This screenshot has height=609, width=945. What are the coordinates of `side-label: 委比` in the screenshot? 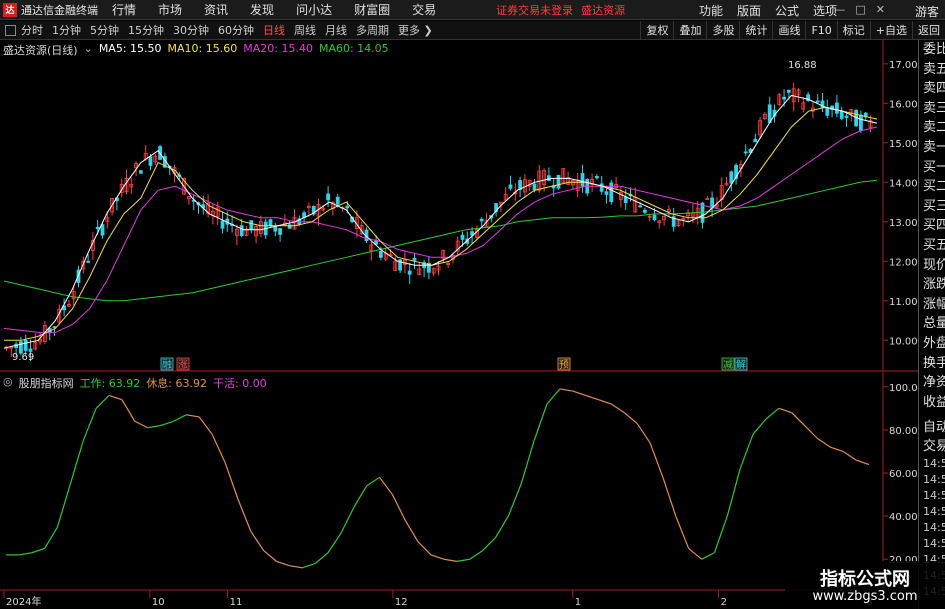 It's located at (933, 50).